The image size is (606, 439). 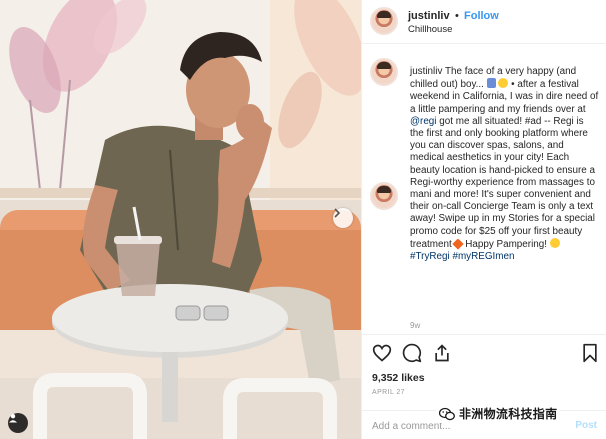 I want to click on caption-avatar-secondary, so click(x=384, y=196).